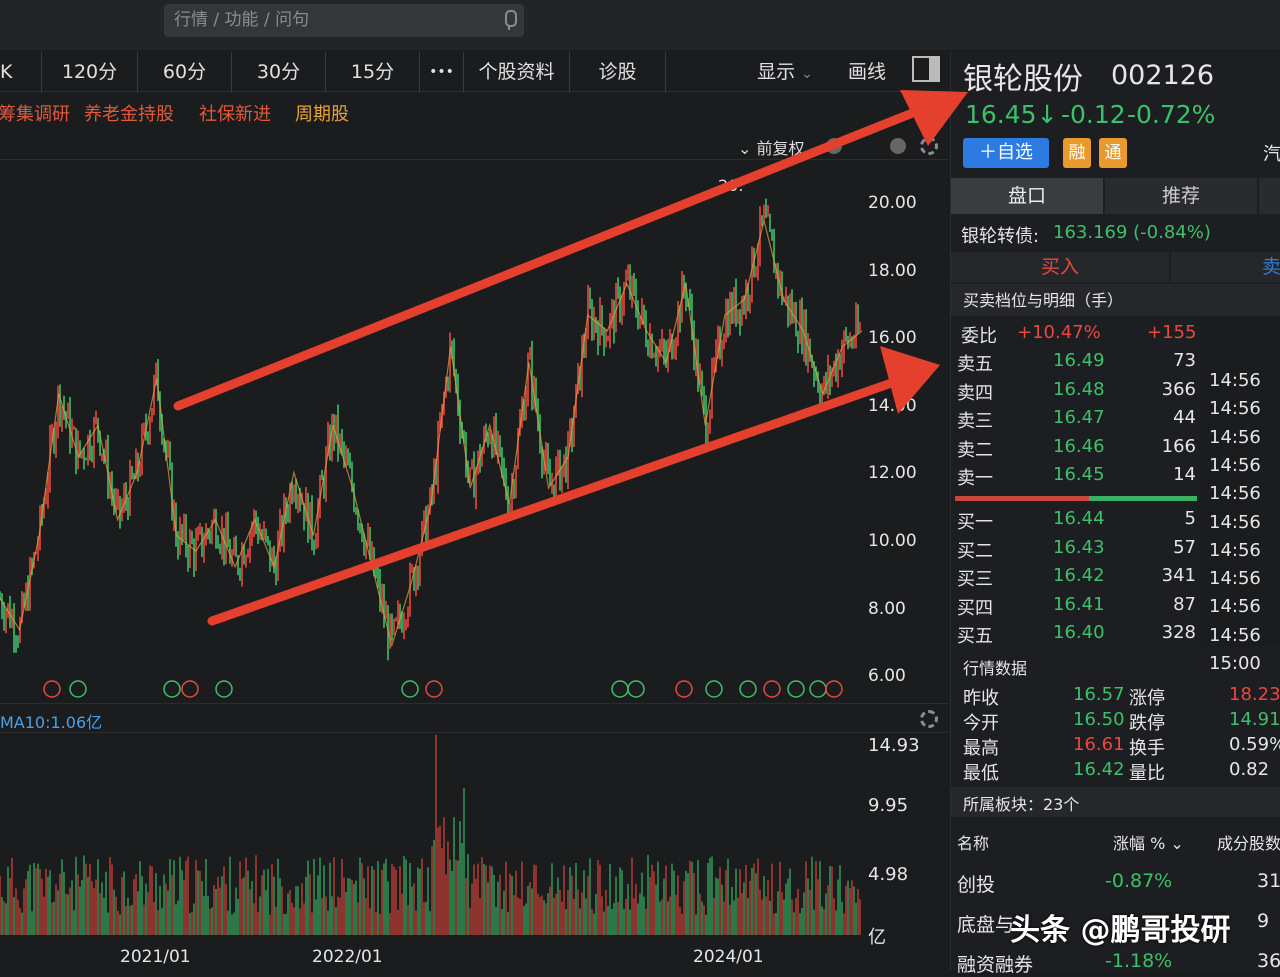 This screenshot has height=977, width=1280. What do you see at coordinates (981, 723) in the screenshot?
I see `quote-label: 今开` at bounding box center [981, 723].